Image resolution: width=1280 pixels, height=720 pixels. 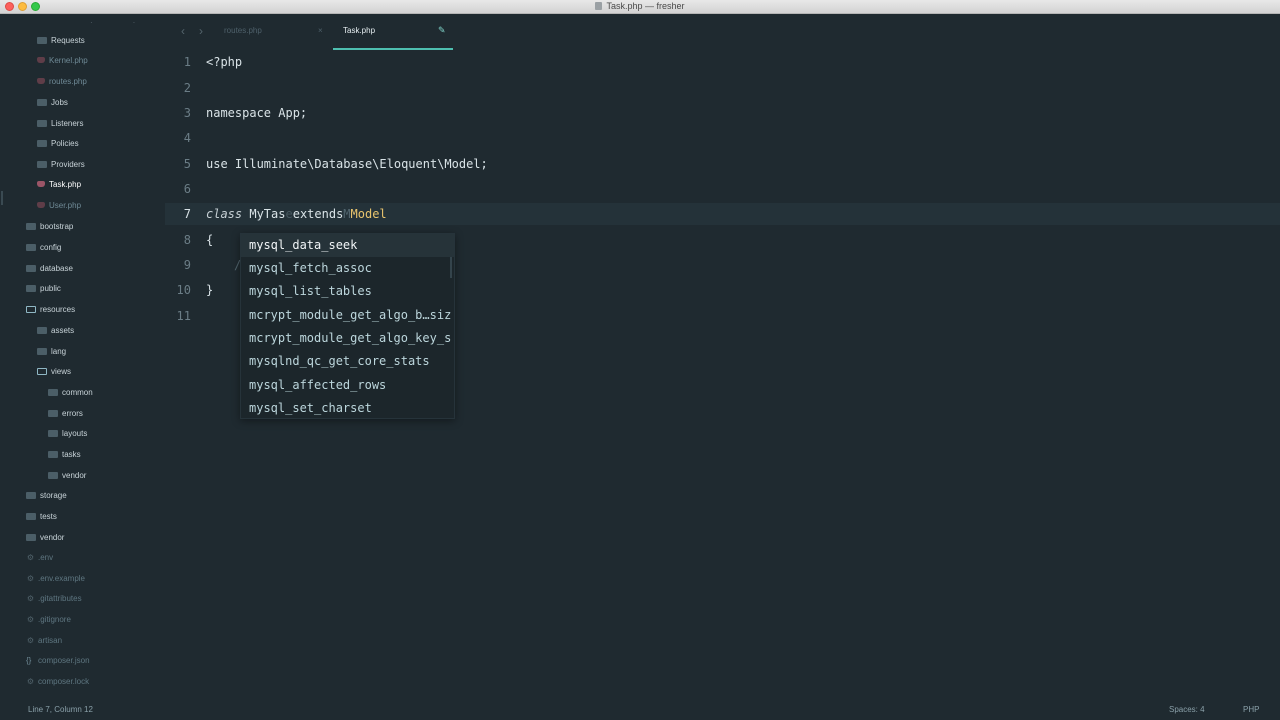 What do you see at coordinates (264, 214) in the screenshot?
I see `class-name: MyTas` at bounding box center [264, 214].